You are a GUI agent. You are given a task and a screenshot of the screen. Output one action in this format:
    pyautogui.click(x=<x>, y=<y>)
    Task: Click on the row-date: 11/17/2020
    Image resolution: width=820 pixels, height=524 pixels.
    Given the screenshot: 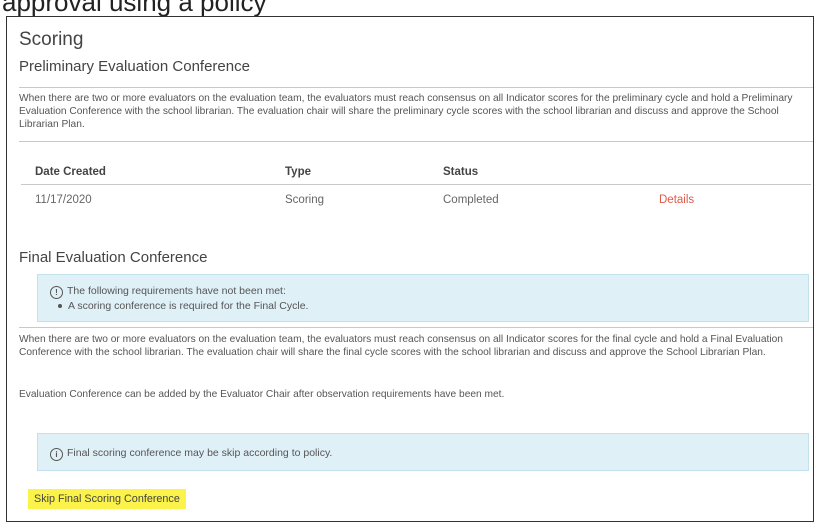 What is the action you would take?
    pyautogui.click(x=63, y=200)
    